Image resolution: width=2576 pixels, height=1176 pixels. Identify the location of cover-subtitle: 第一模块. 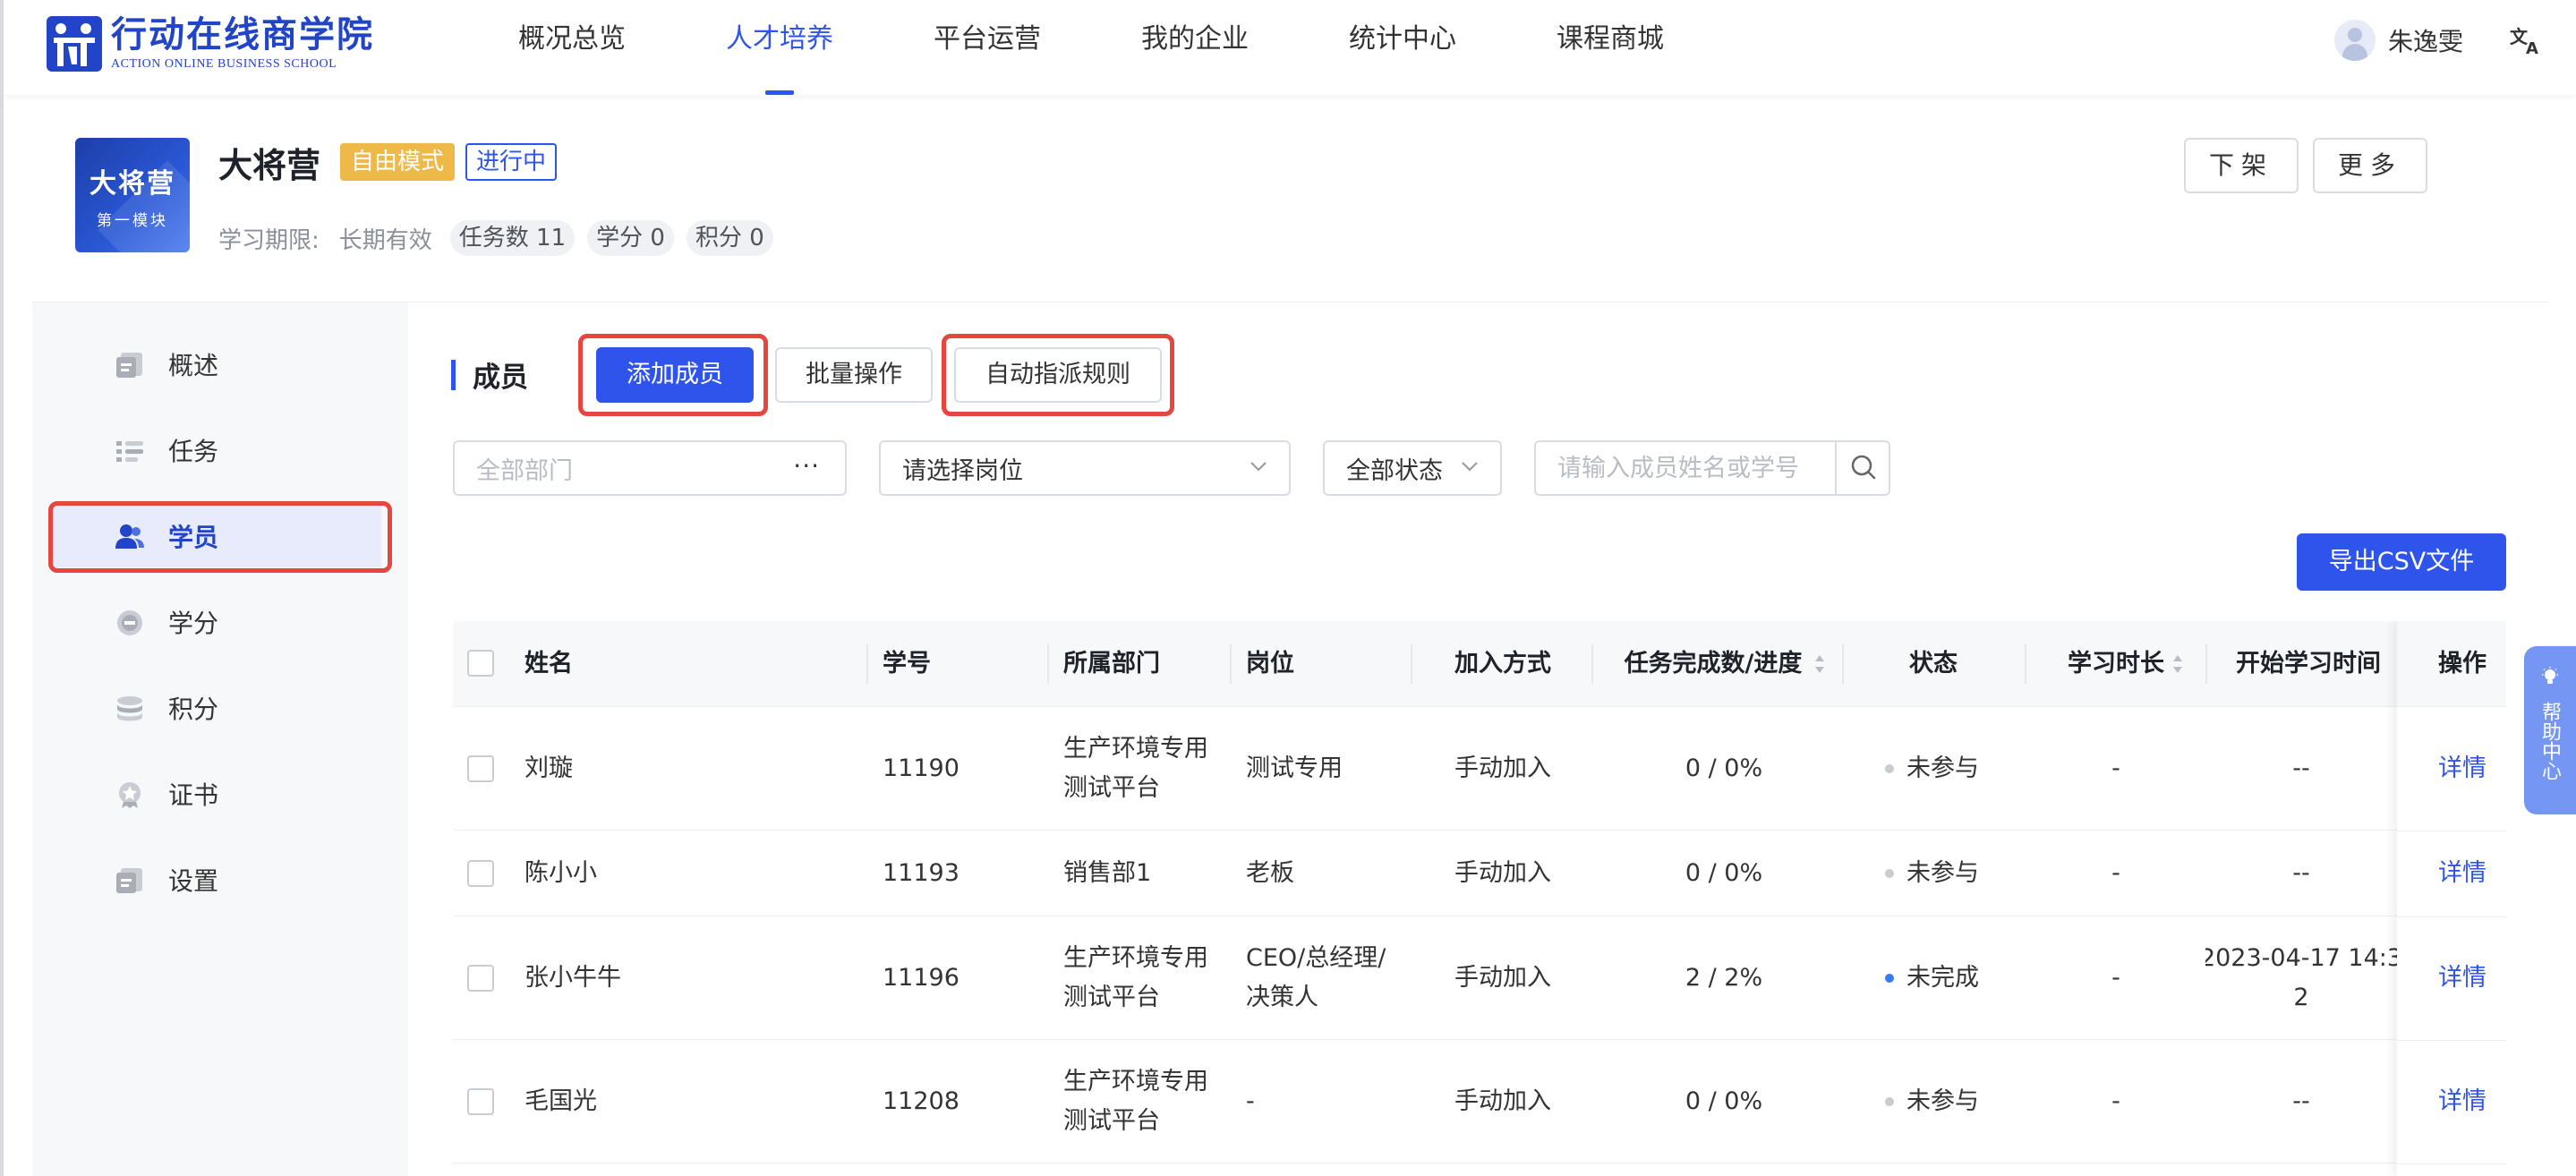
(132, 221).